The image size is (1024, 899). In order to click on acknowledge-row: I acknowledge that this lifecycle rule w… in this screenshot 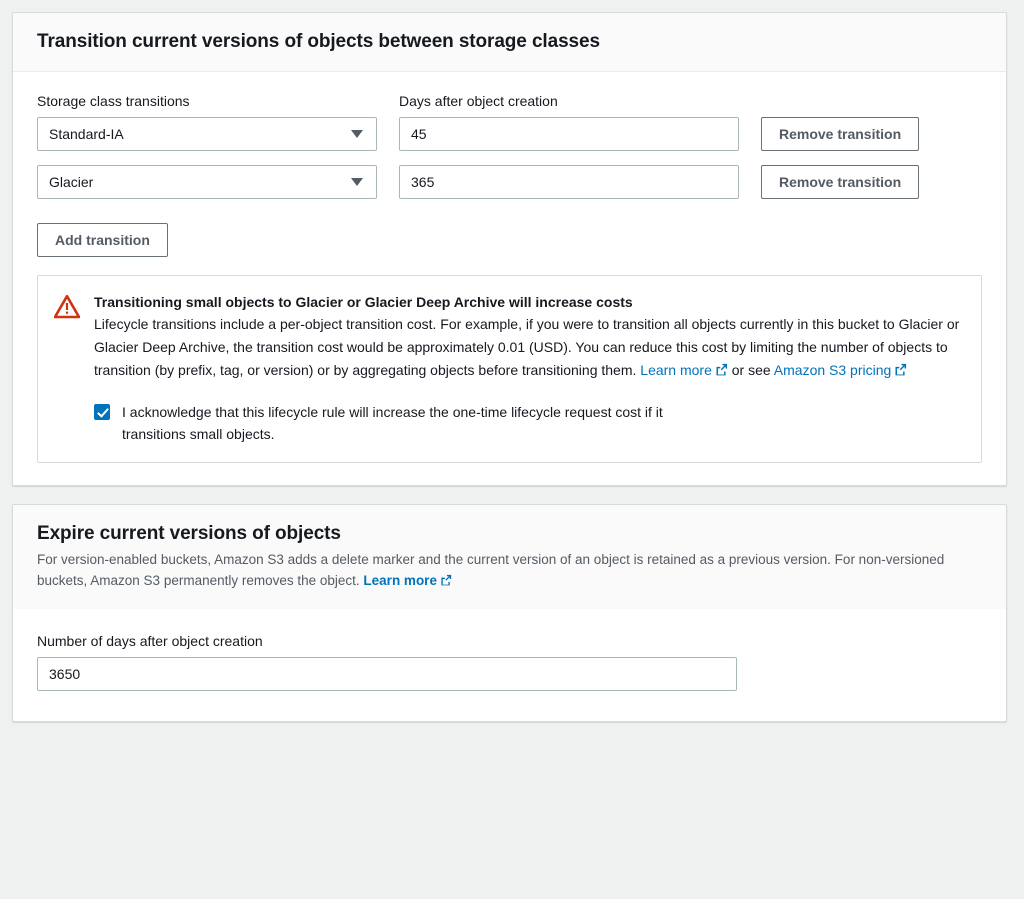, I will do `click(528, 423)`.